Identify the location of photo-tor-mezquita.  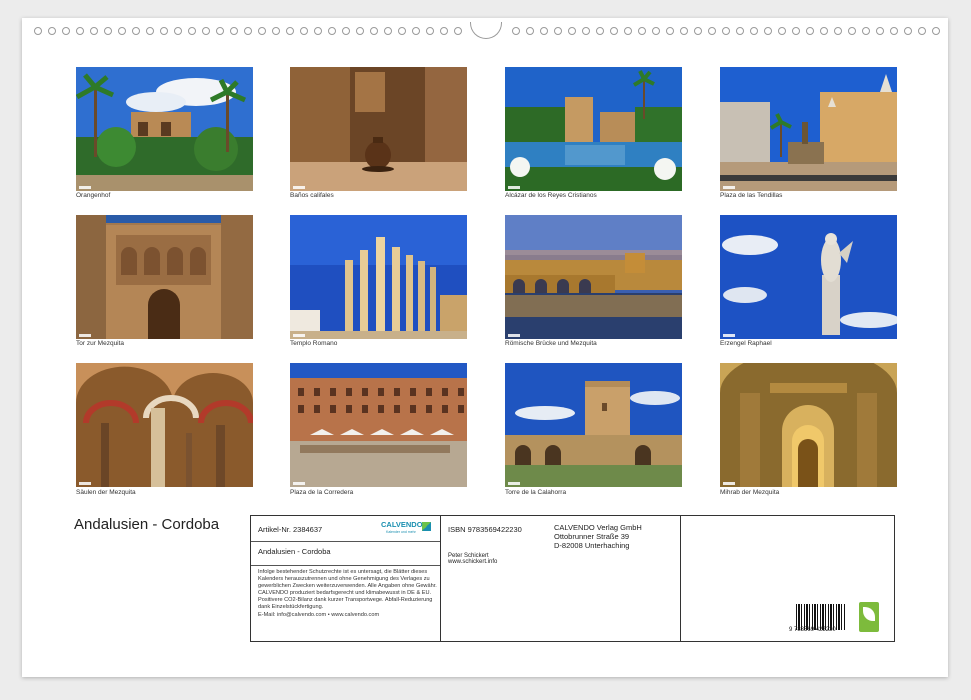
(164, 277).